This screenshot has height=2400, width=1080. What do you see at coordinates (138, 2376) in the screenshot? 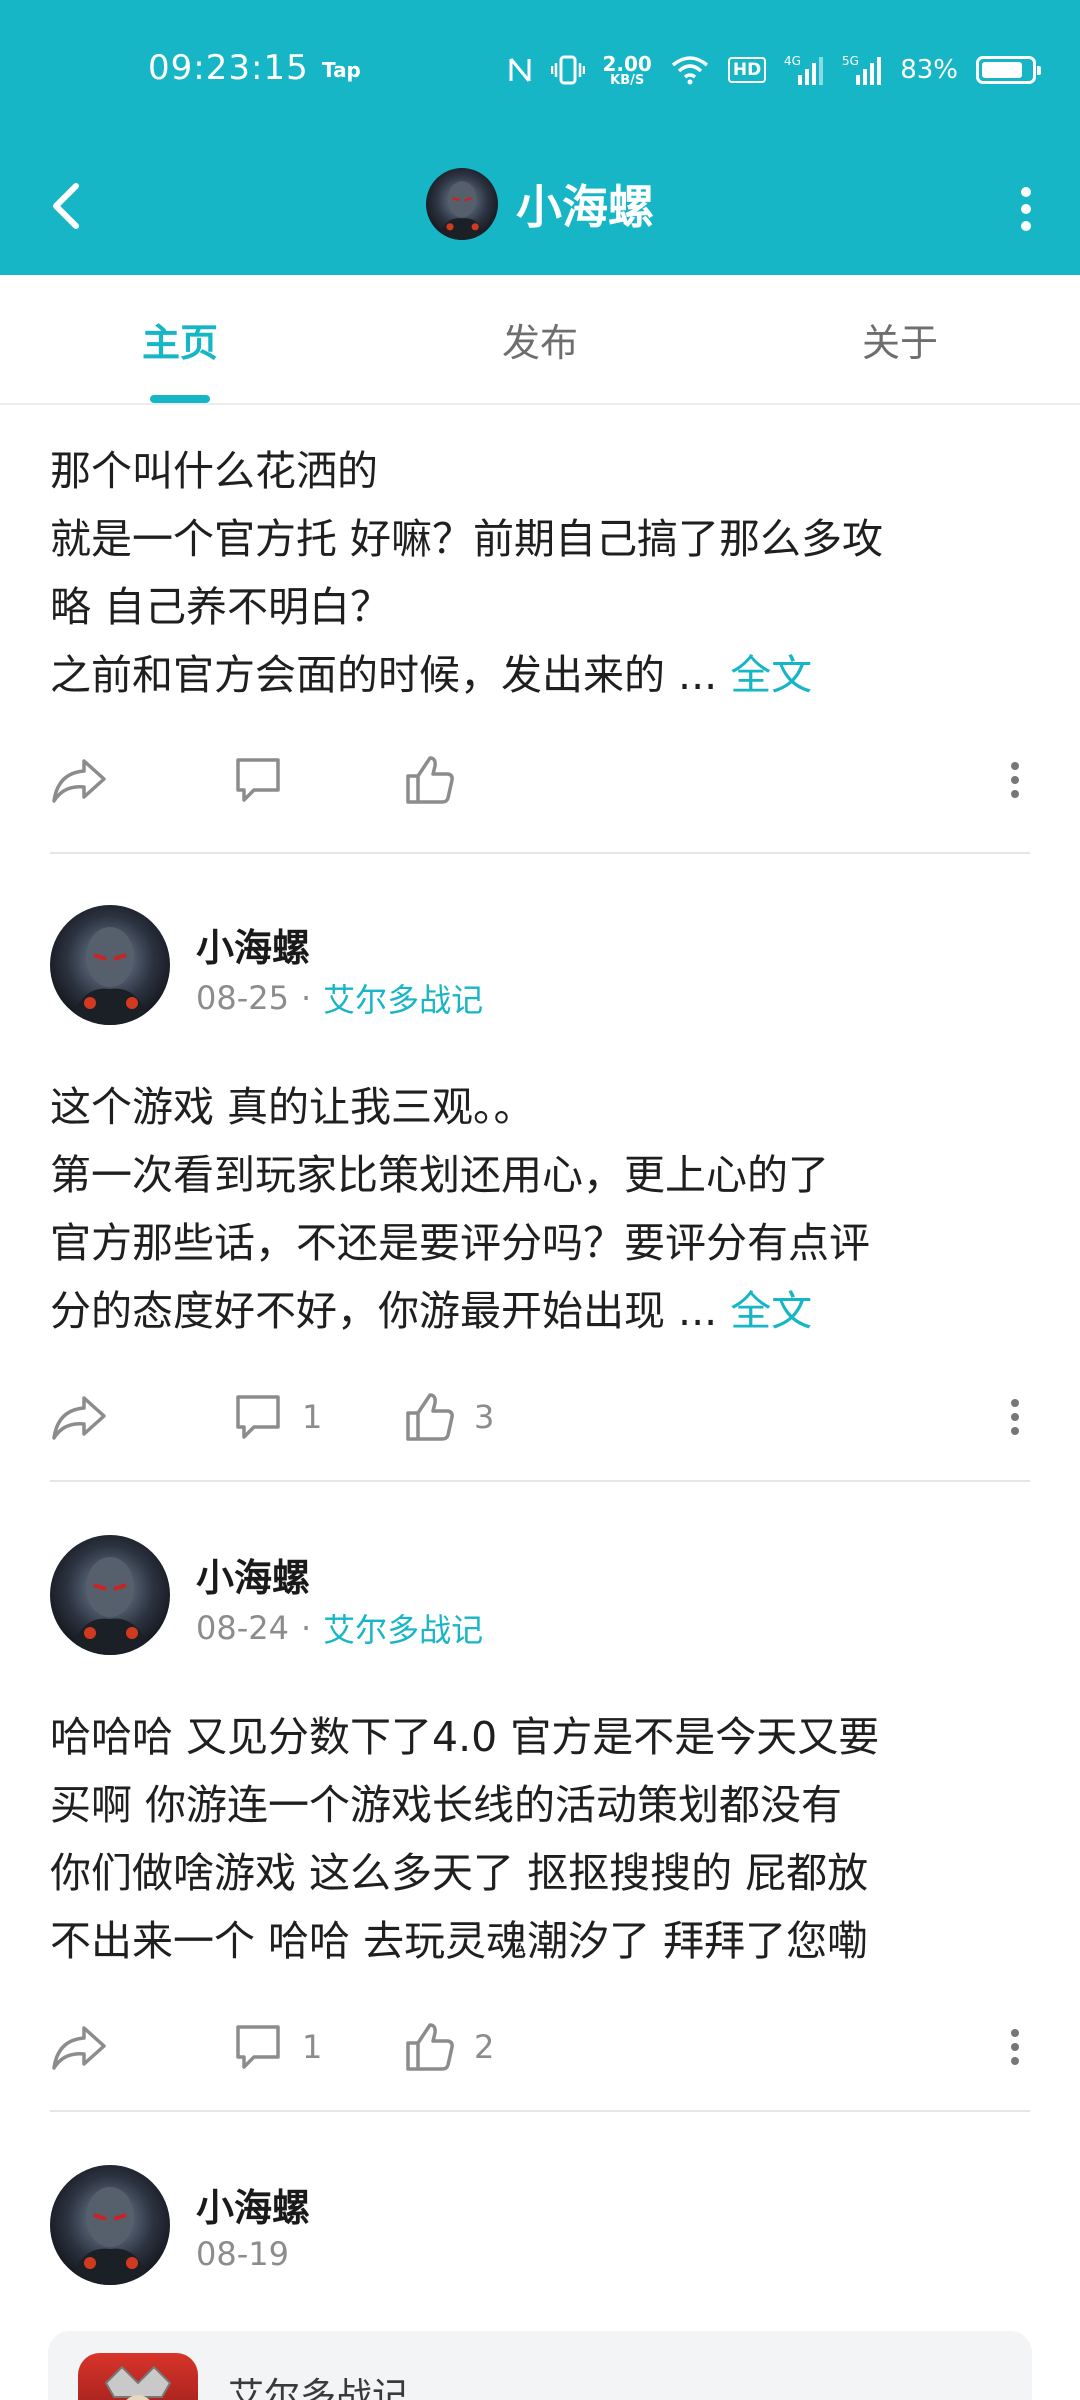
I see `game-icon` at bounding box center [138, 2376].